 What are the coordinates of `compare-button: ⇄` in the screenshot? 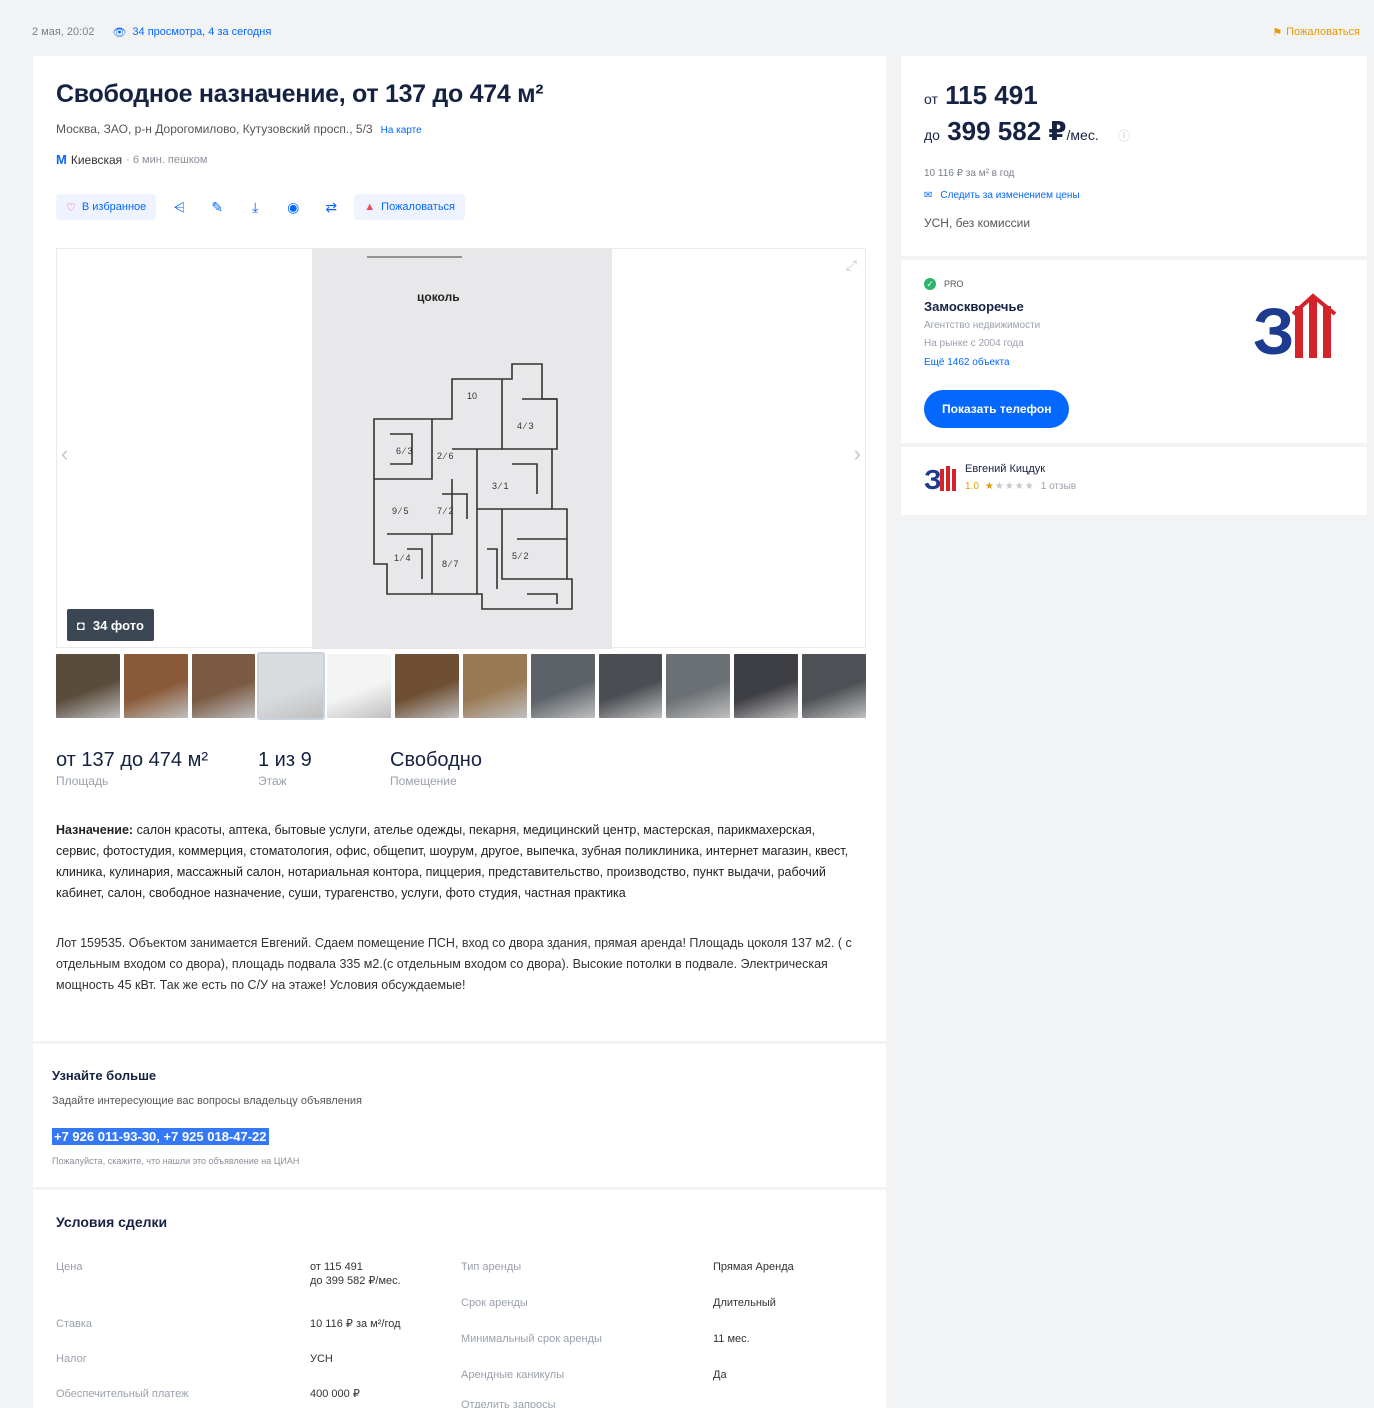 It's located at (331, 207).